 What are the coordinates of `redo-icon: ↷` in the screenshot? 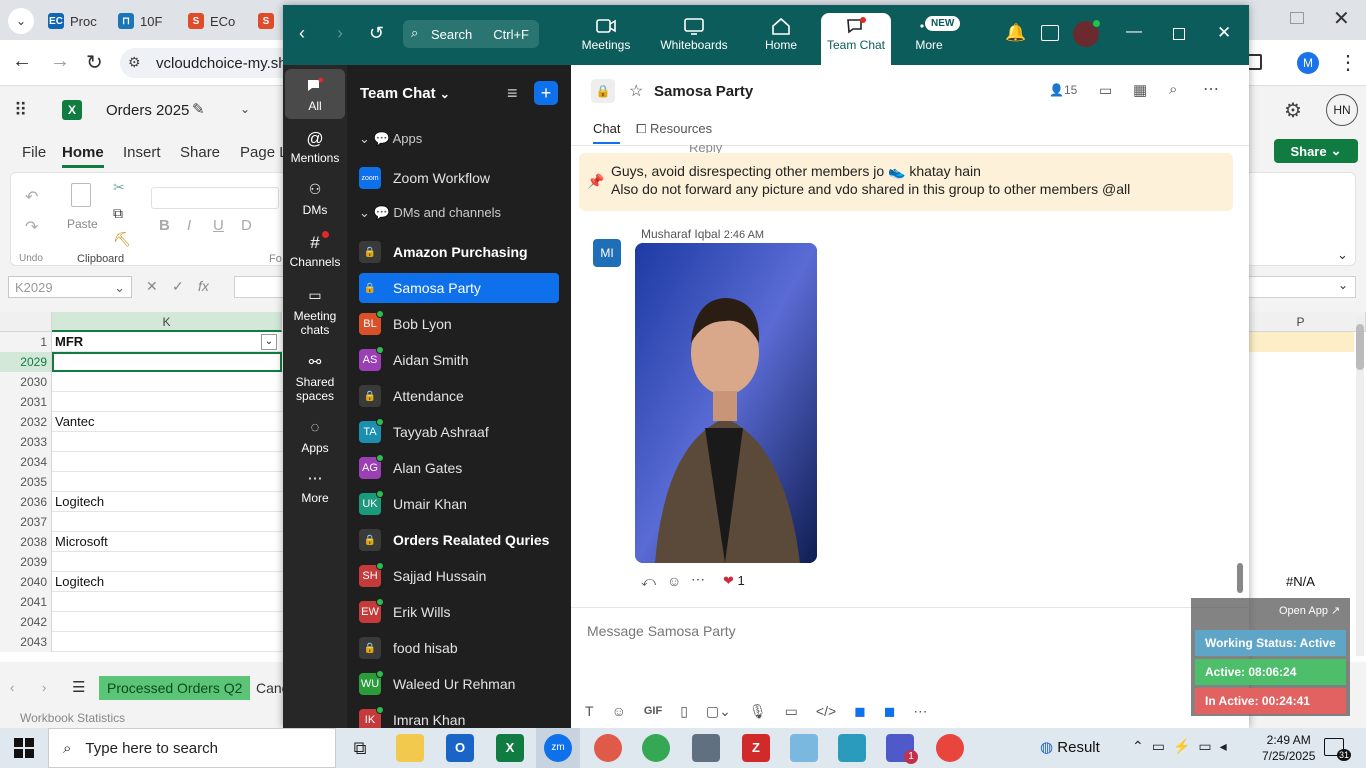 It's located at (31, 227).